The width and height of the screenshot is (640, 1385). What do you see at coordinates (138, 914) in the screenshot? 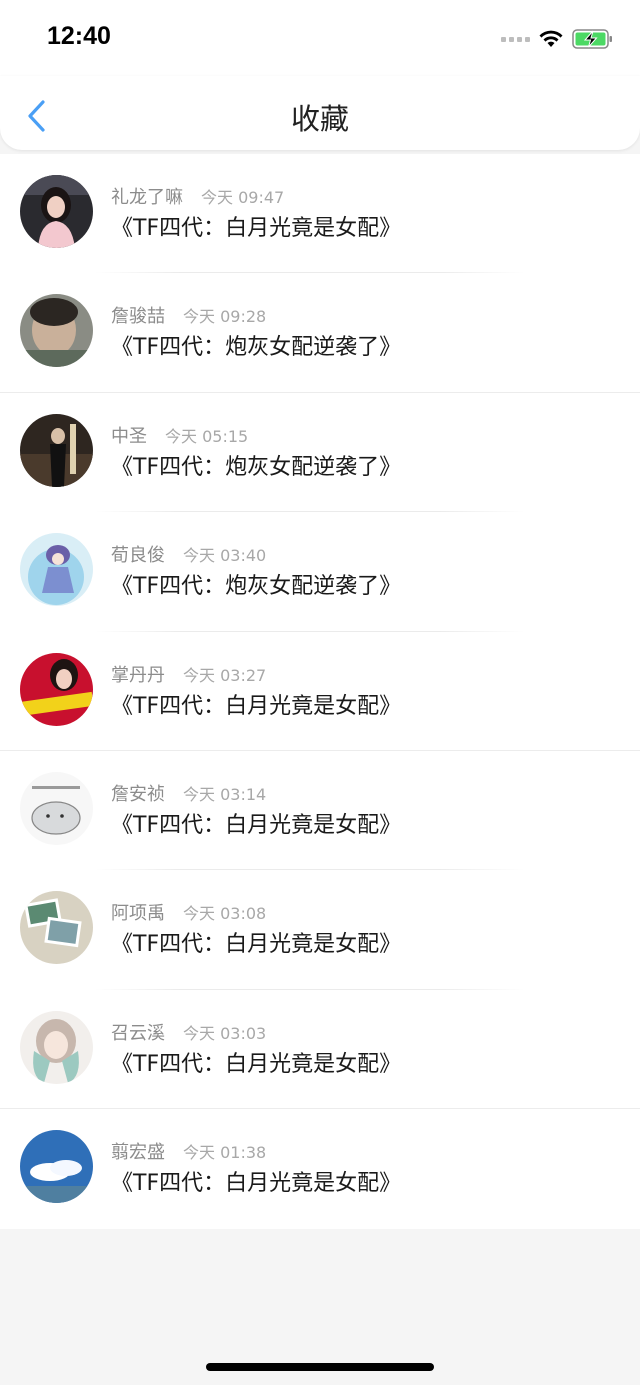
I see `username: 阿项禹` at bounding box center [138, 914].